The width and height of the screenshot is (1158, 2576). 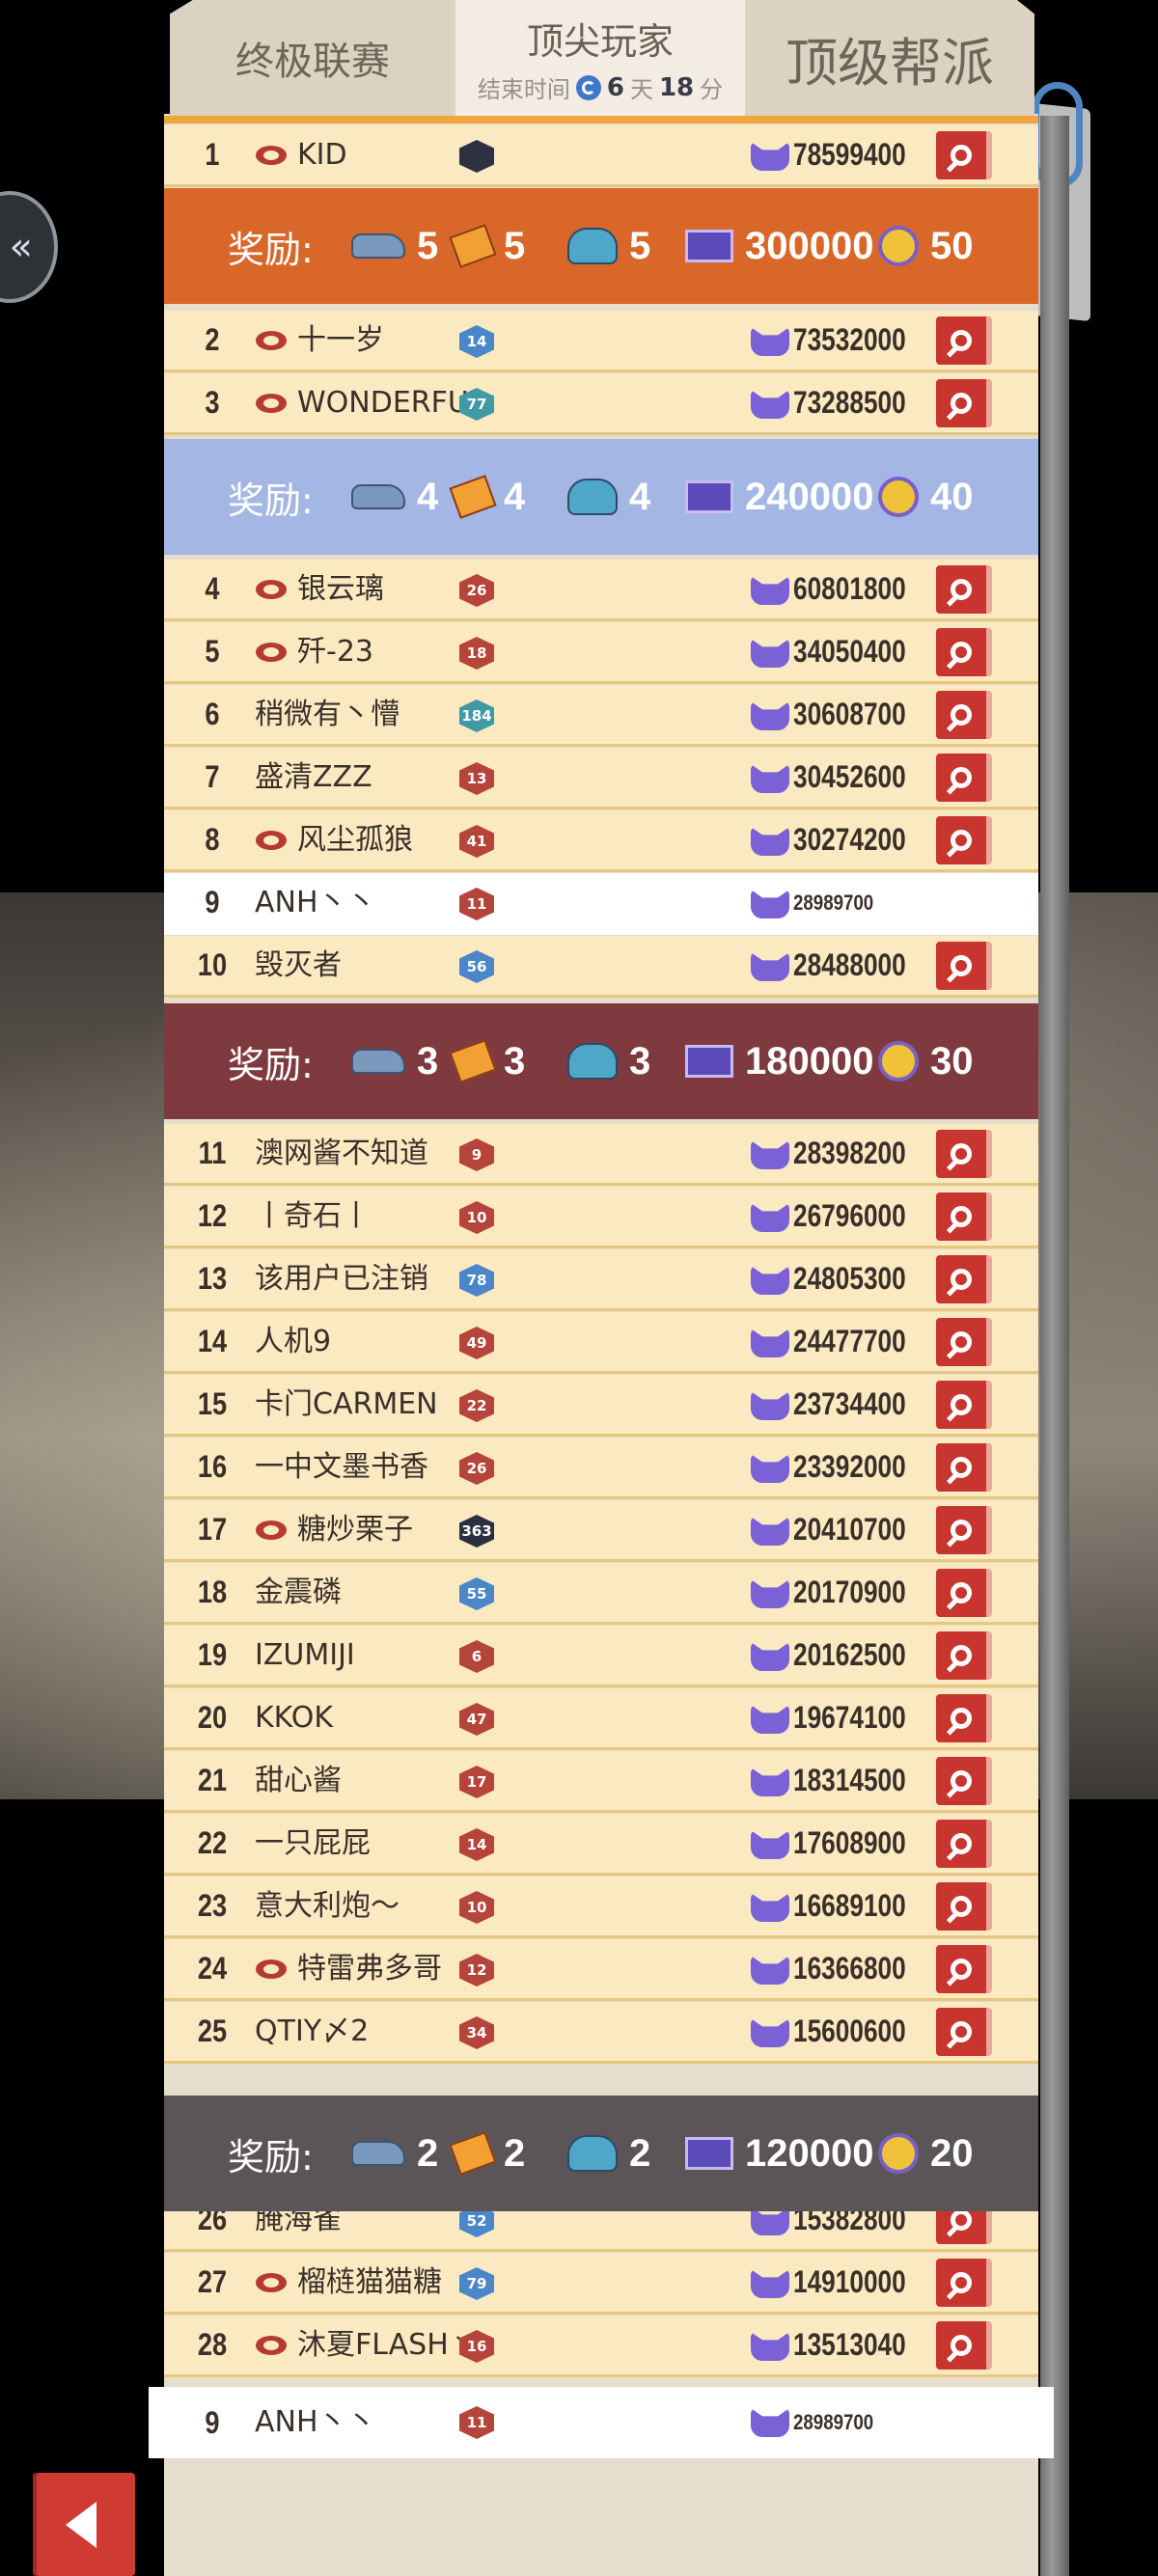 What do you see at coordinates (212, 403) in the screenshot?
I see `rank-number: 3` at bounding box center [212, 403].